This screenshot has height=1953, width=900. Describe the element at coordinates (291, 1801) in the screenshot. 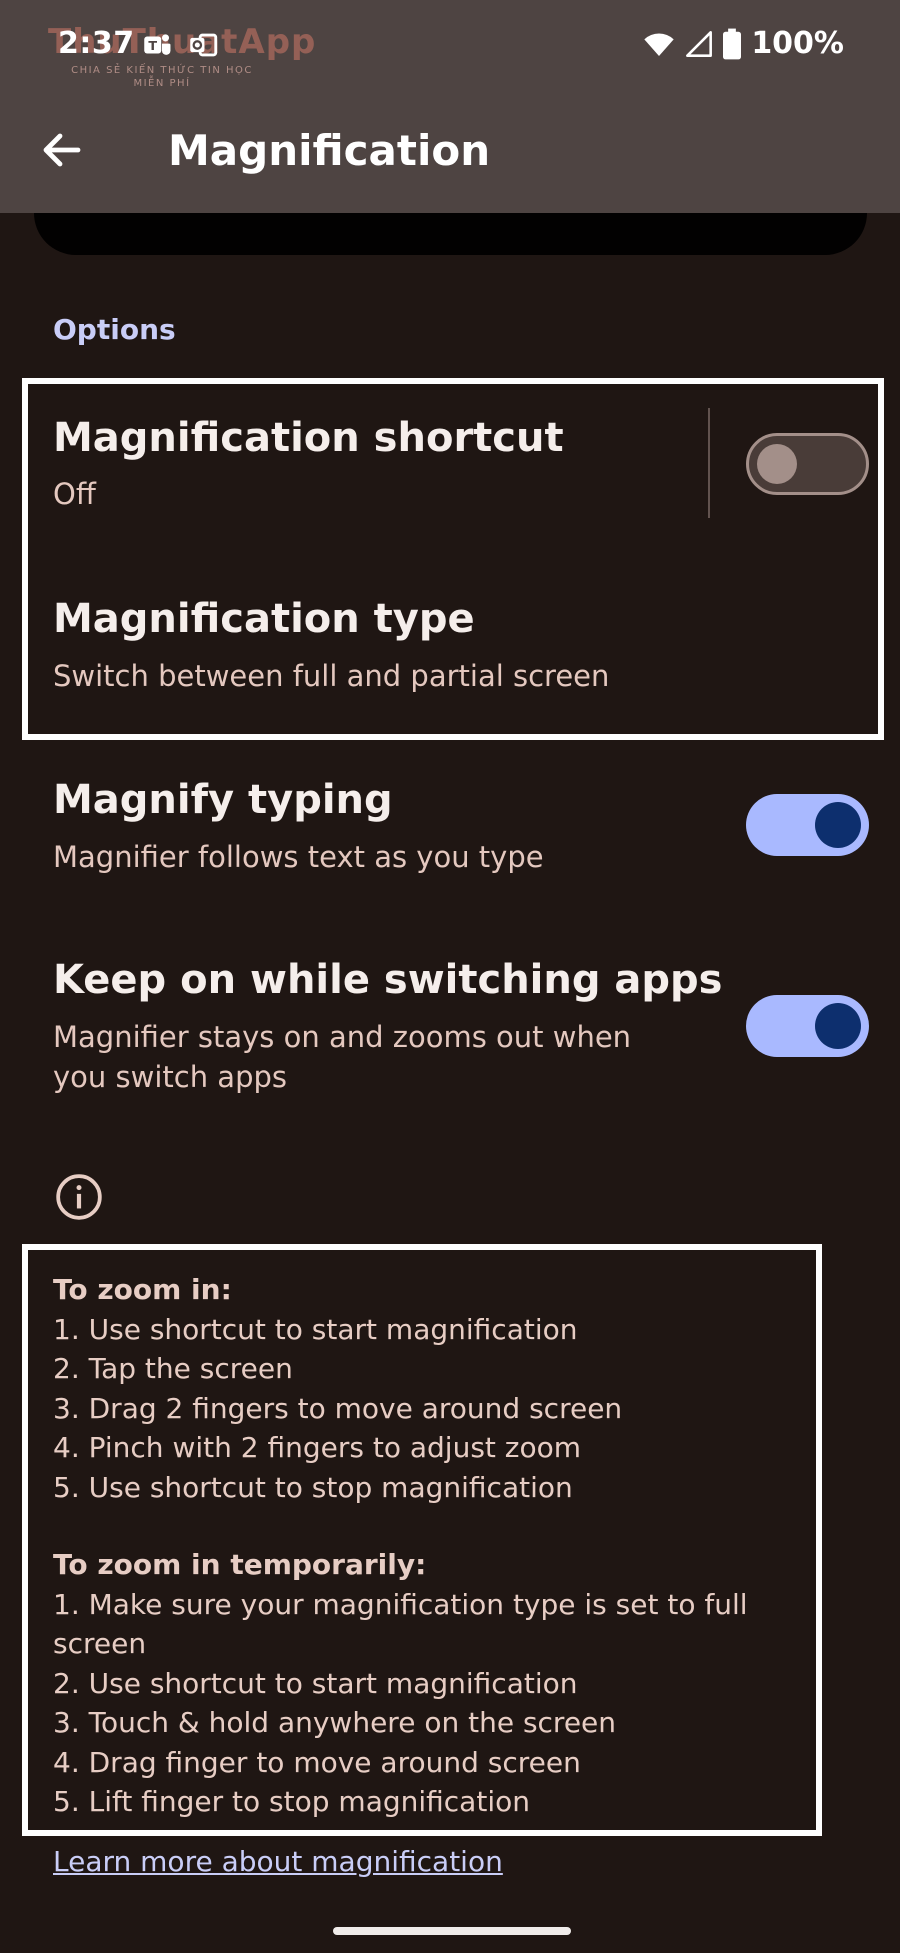

I see `instruction-step: 5. Lift finger to stop magnification` at that location.